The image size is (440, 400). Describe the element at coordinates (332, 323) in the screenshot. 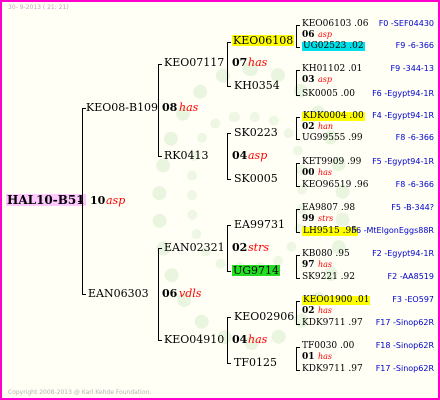

I see `ancestor-name: KDK9711 .97` at that location.